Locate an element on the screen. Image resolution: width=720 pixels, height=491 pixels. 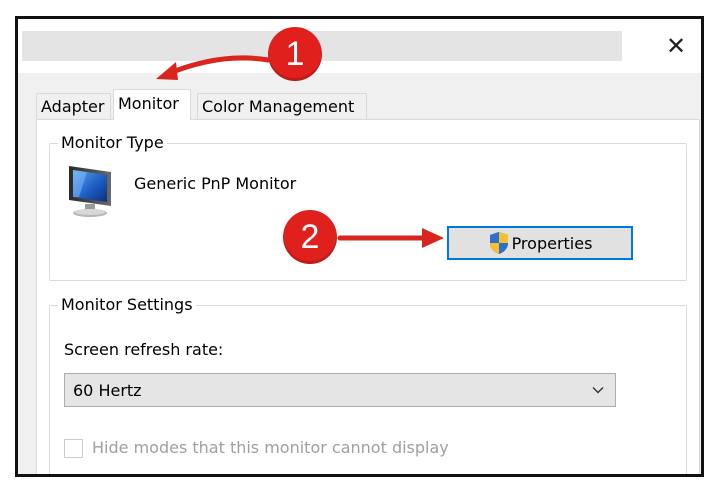
annotation-badge-1: 1 is located at coordinates (295, 54).